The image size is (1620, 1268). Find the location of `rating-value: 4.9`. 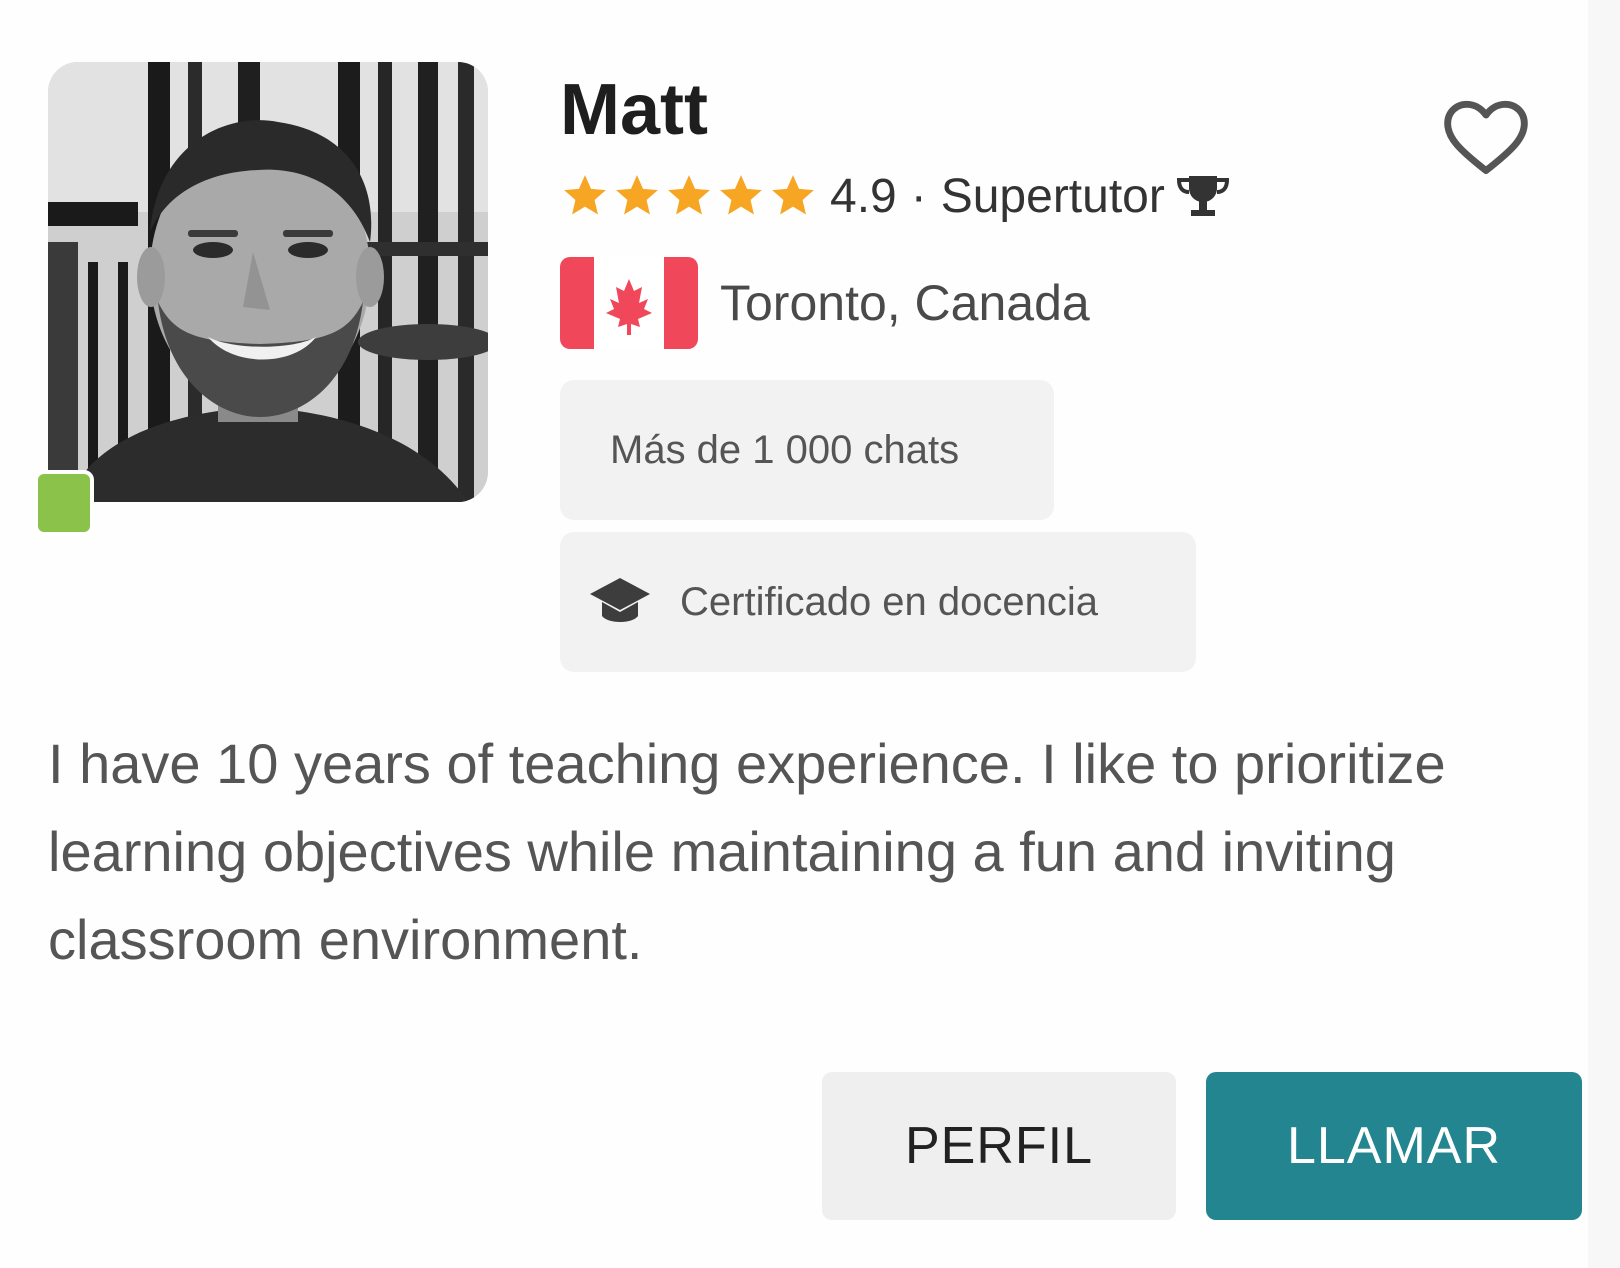

rating-value: 4.9 is located at coordinates (863, 196).